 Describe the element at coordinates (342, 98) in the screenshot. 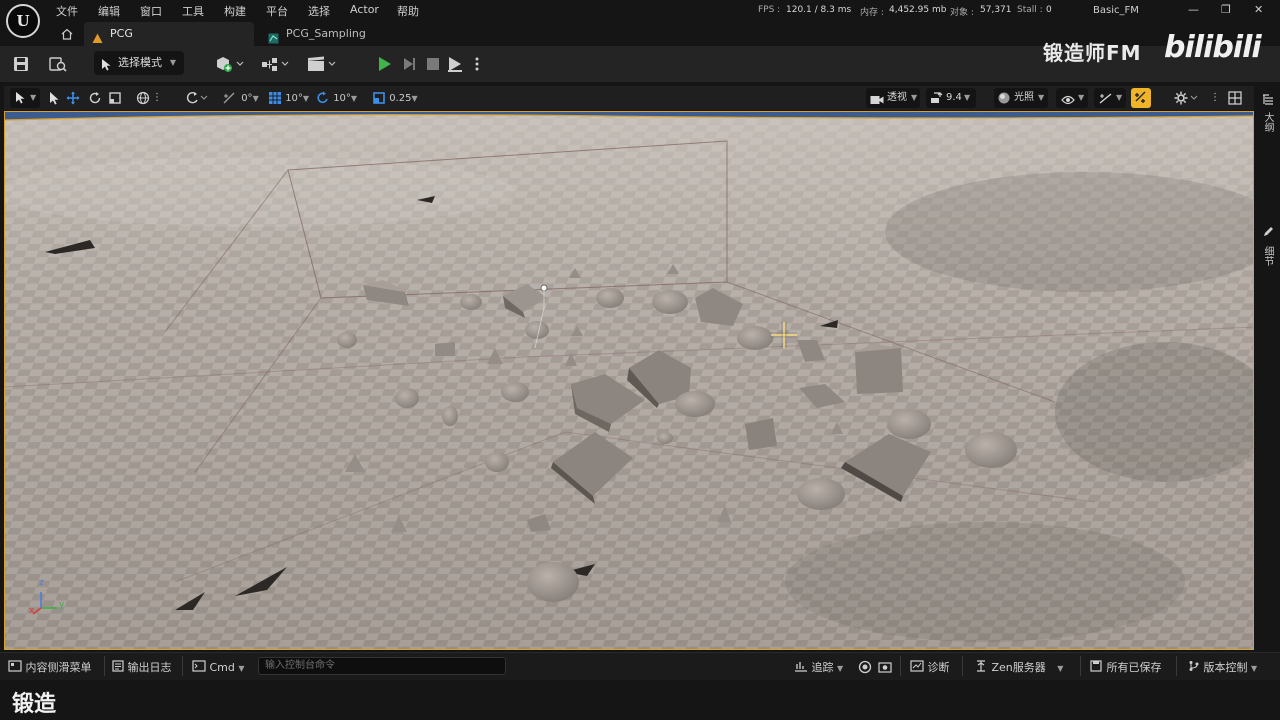

I see `rotate-snap-value: 10°` at that location.